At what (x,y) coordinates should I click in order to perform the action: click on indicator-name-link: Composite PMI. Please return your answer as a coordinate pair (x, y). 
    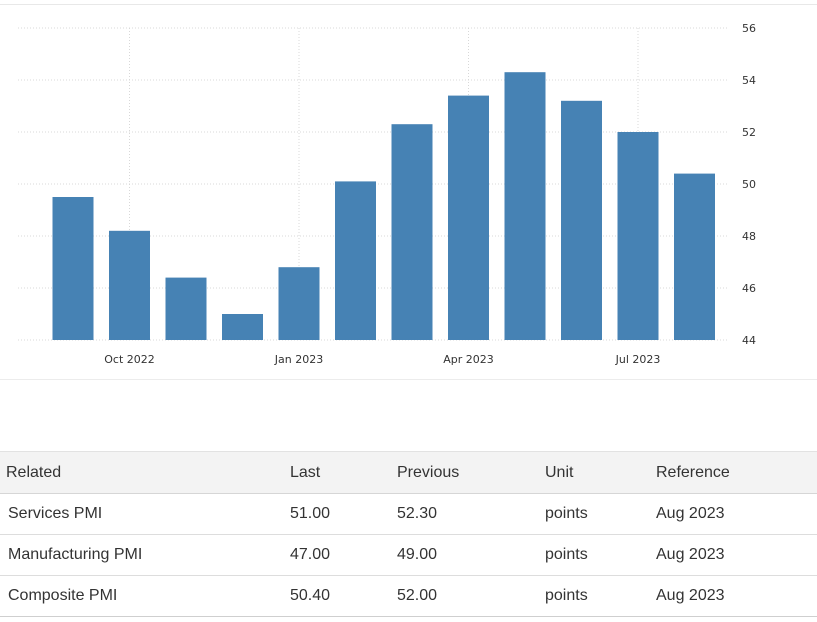
    Looking at the image, I should click on (145, 596).